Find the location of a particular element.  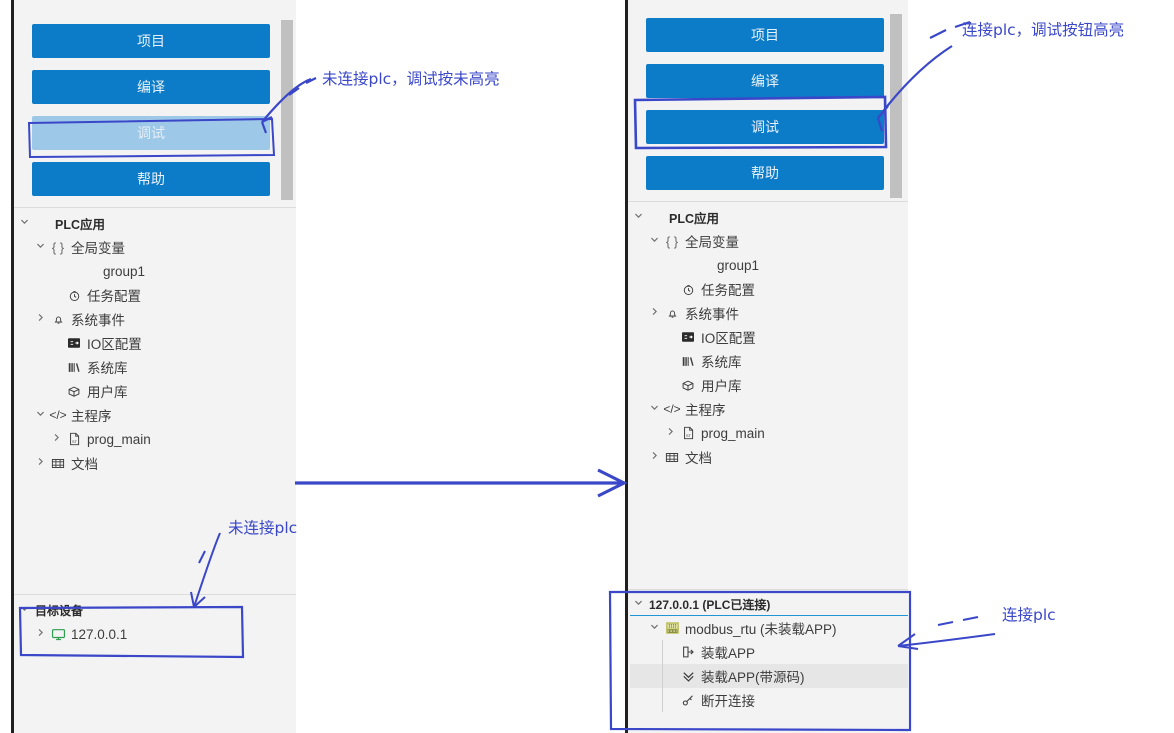

right-device-arrow-line is located at coordinates (946, 640).